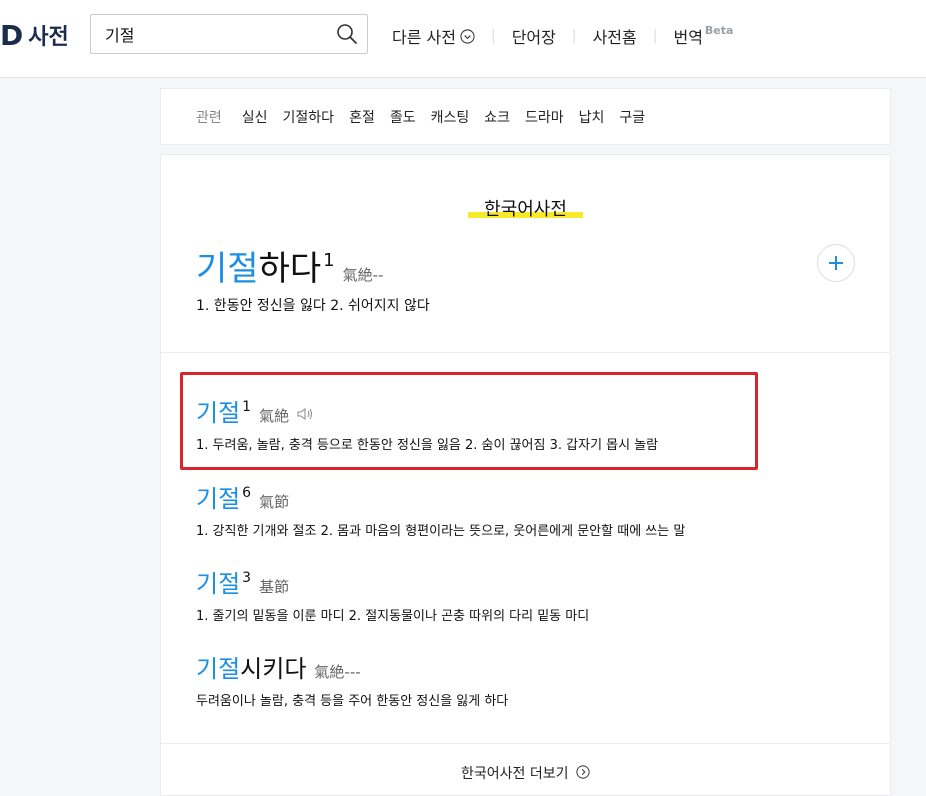 This screenshot has width=926, height=796. I want to click on beta-badge: Beta, so click(719, 30).